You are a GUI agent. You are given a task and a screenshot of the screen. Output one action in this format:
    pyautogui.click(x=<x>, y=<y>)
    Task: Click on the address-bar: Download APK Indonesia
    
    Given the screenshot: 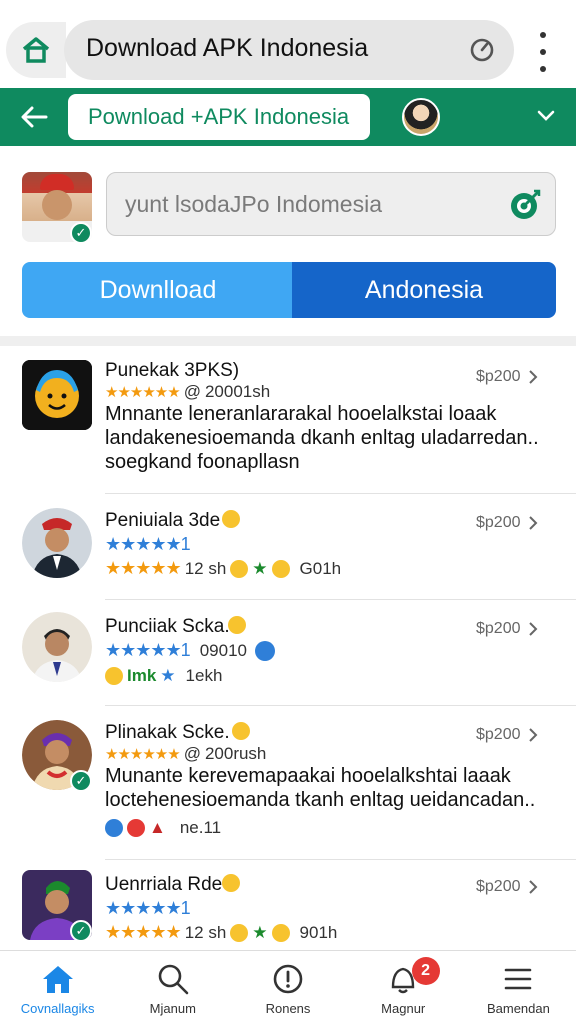 What is the action you would take?
    pyautogui.click(x=289, y=50)
    